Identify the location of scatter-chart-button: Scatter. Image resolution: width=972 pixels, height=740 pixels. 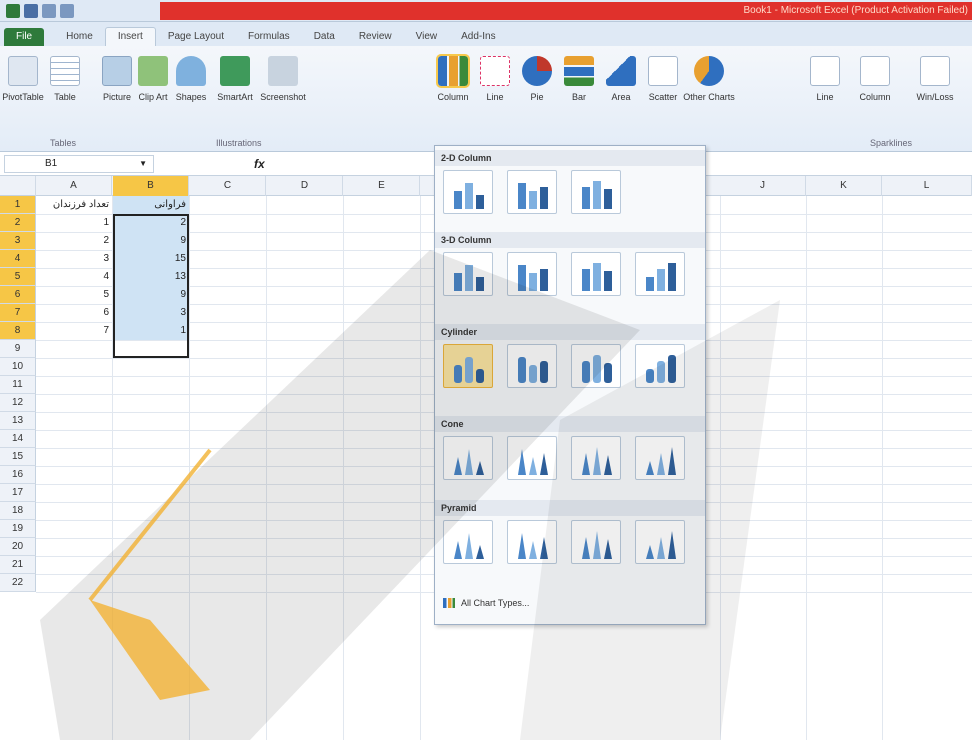
(663, 79).